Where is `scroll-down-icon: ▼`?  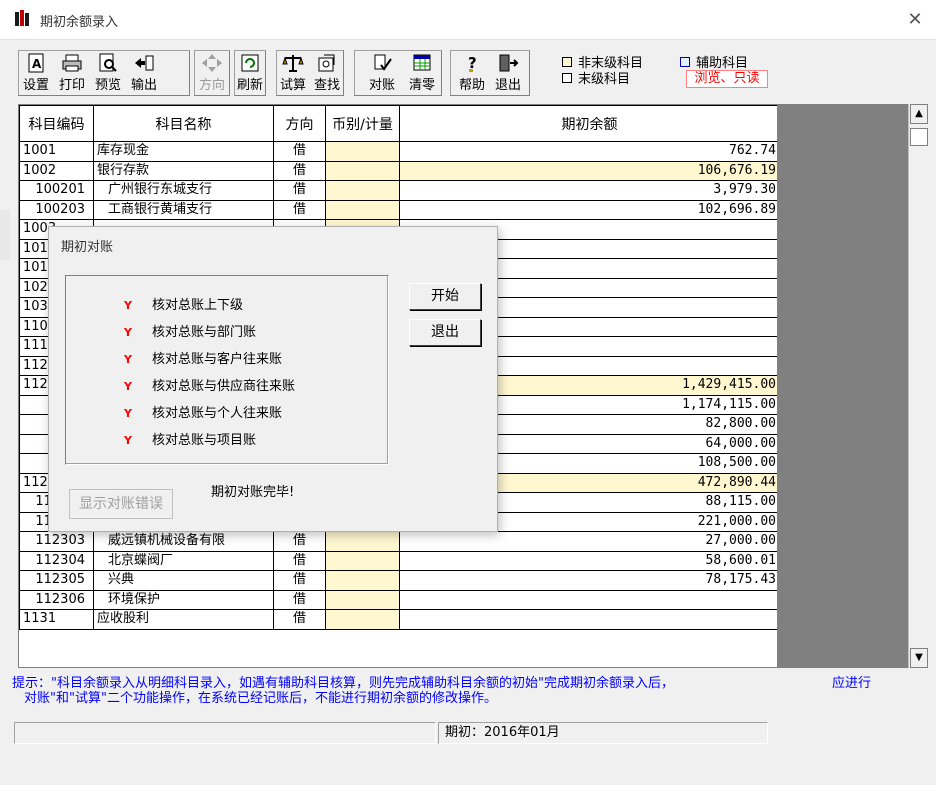 scroll-down-icon: ▼ is located at coordinates (919, 658).